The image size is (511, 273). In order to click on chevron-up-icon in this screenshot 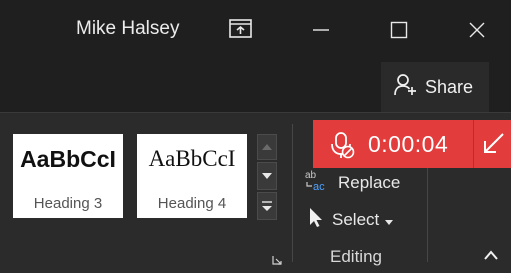, I will do `click(267, 147)`.